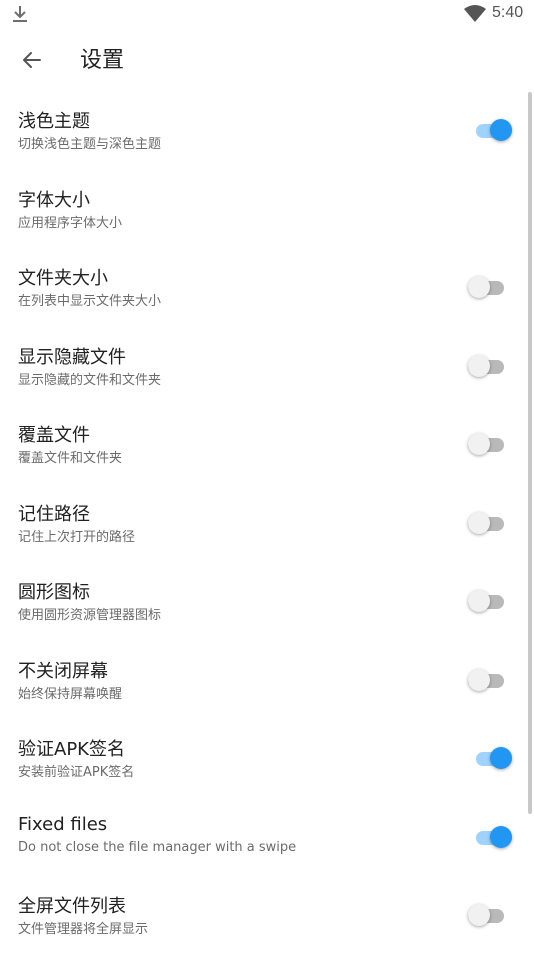 The image size is (534, 956). Describe the element at coordinates (90, 380) in the screenshot. I see `setting-subtitle: 显示隐藏的文件和文件夹` at that location.